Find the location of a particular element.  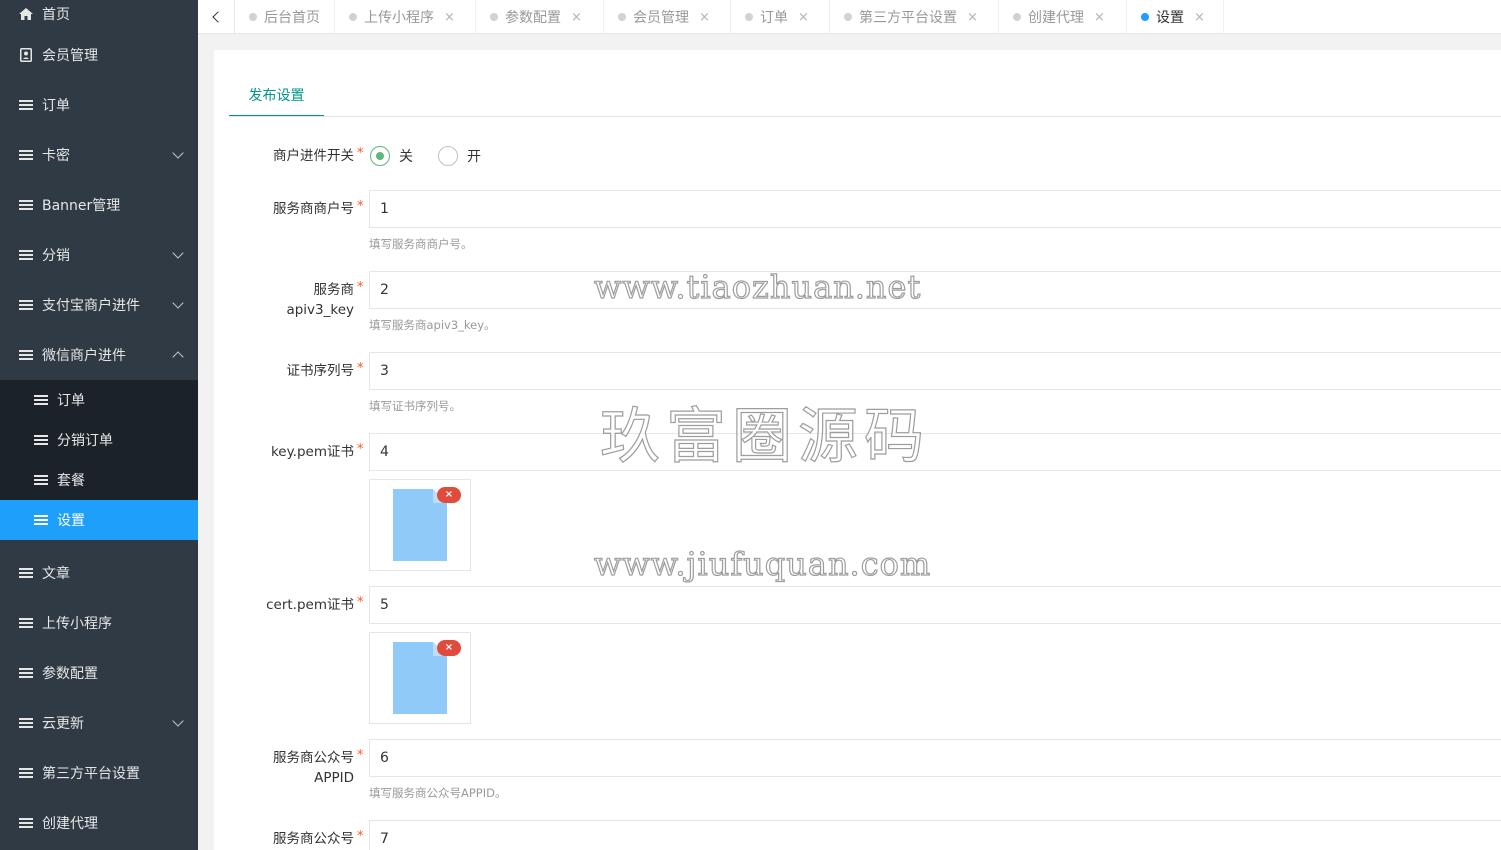

sidebar-item-label: 参数配置 is located at coordinates (70, 674).